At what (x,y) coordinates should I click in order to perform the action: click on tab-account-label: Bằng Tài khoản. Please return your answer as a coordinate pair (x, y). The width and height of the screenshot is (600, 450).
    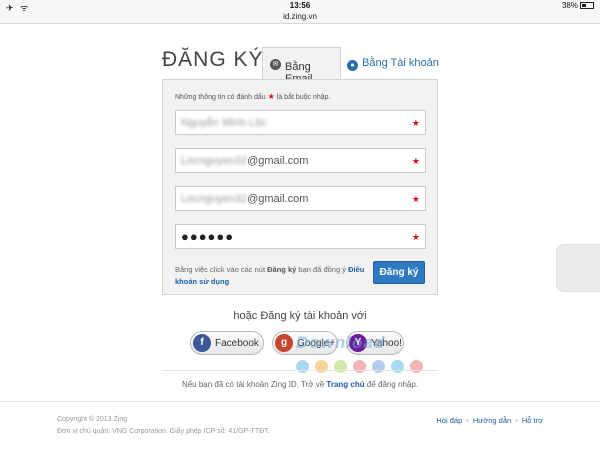
    Looking at the image, I should click on (400, 63).